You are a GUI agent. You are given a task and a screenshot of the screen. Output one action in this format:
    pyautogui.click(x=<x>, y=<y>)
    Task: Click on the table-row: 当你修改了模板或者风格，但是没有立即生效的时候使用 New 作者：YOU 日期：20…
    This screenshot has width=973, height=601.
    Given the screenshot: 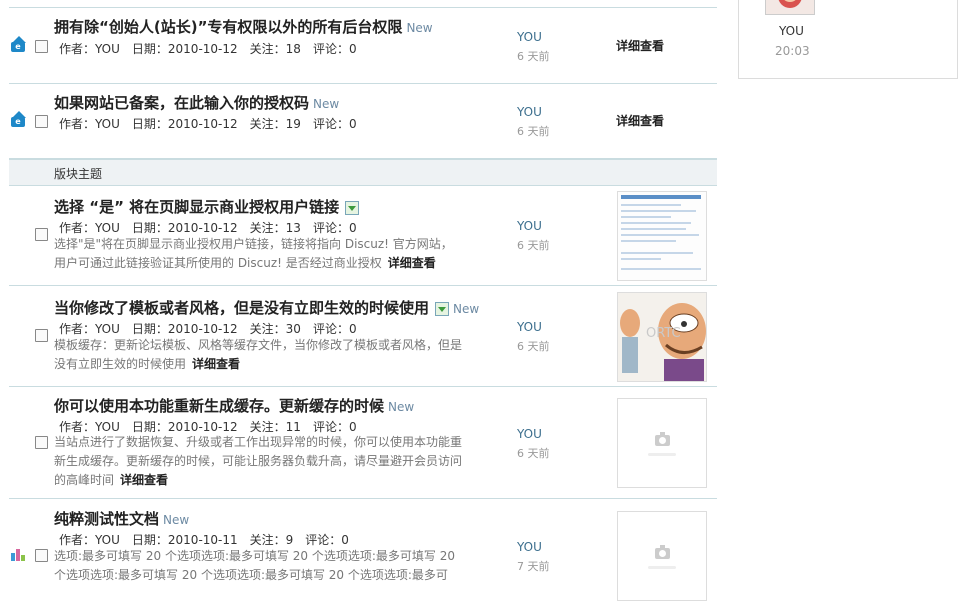 What is the action you would take?
    pyautogui.click(x=363, y=336)
    